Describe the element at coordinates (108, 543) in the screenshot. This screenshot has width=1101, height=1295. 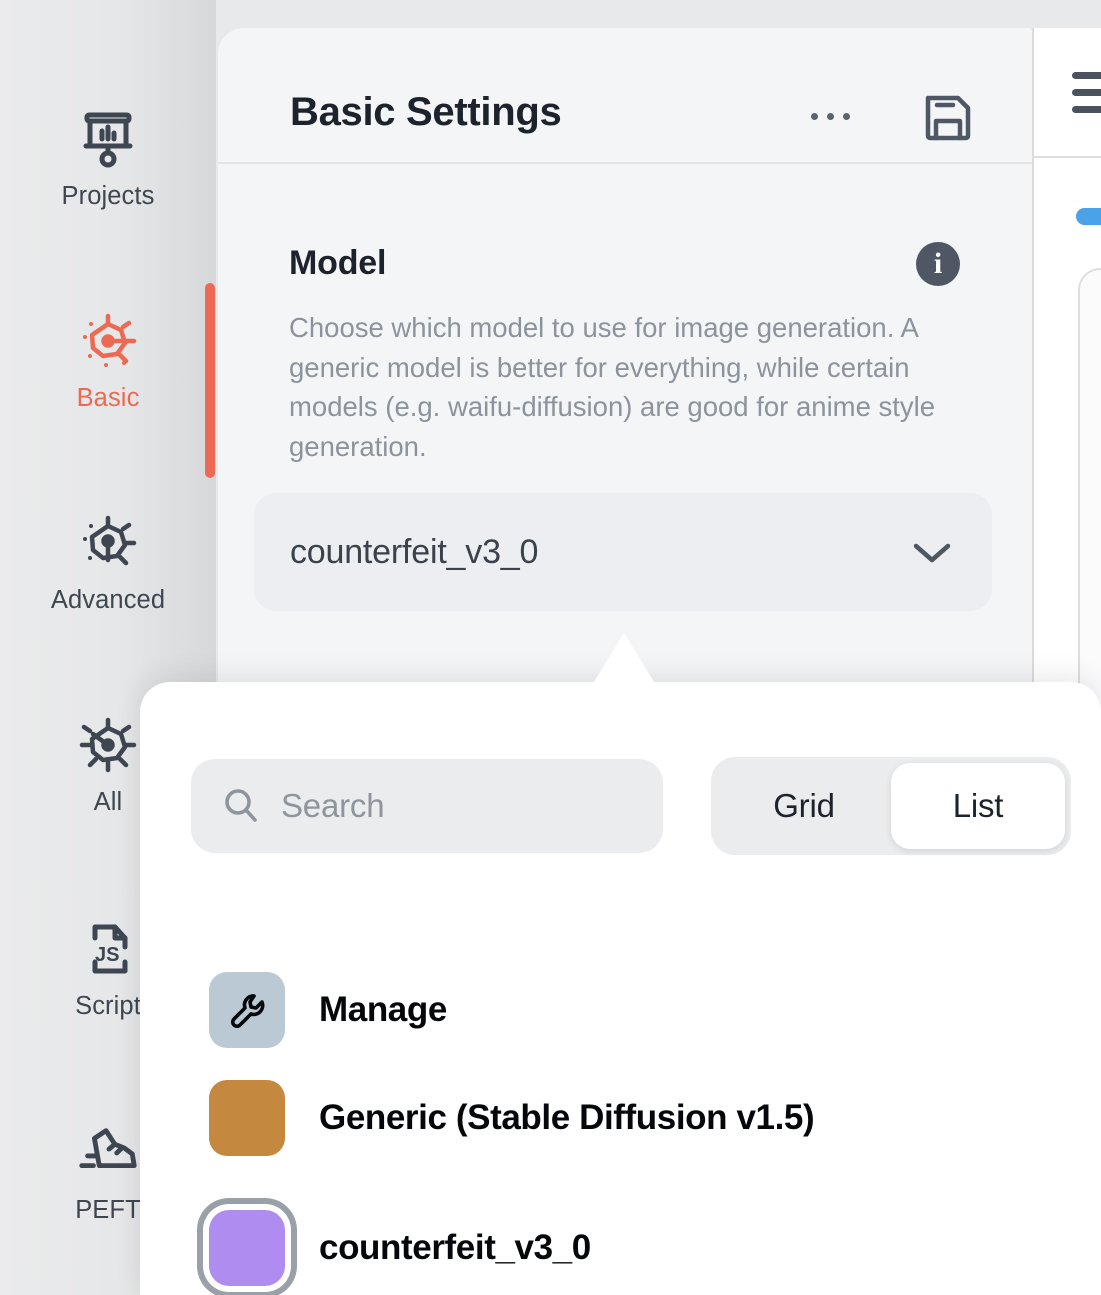
I see `advanced-gear-dial-icon` at that location.